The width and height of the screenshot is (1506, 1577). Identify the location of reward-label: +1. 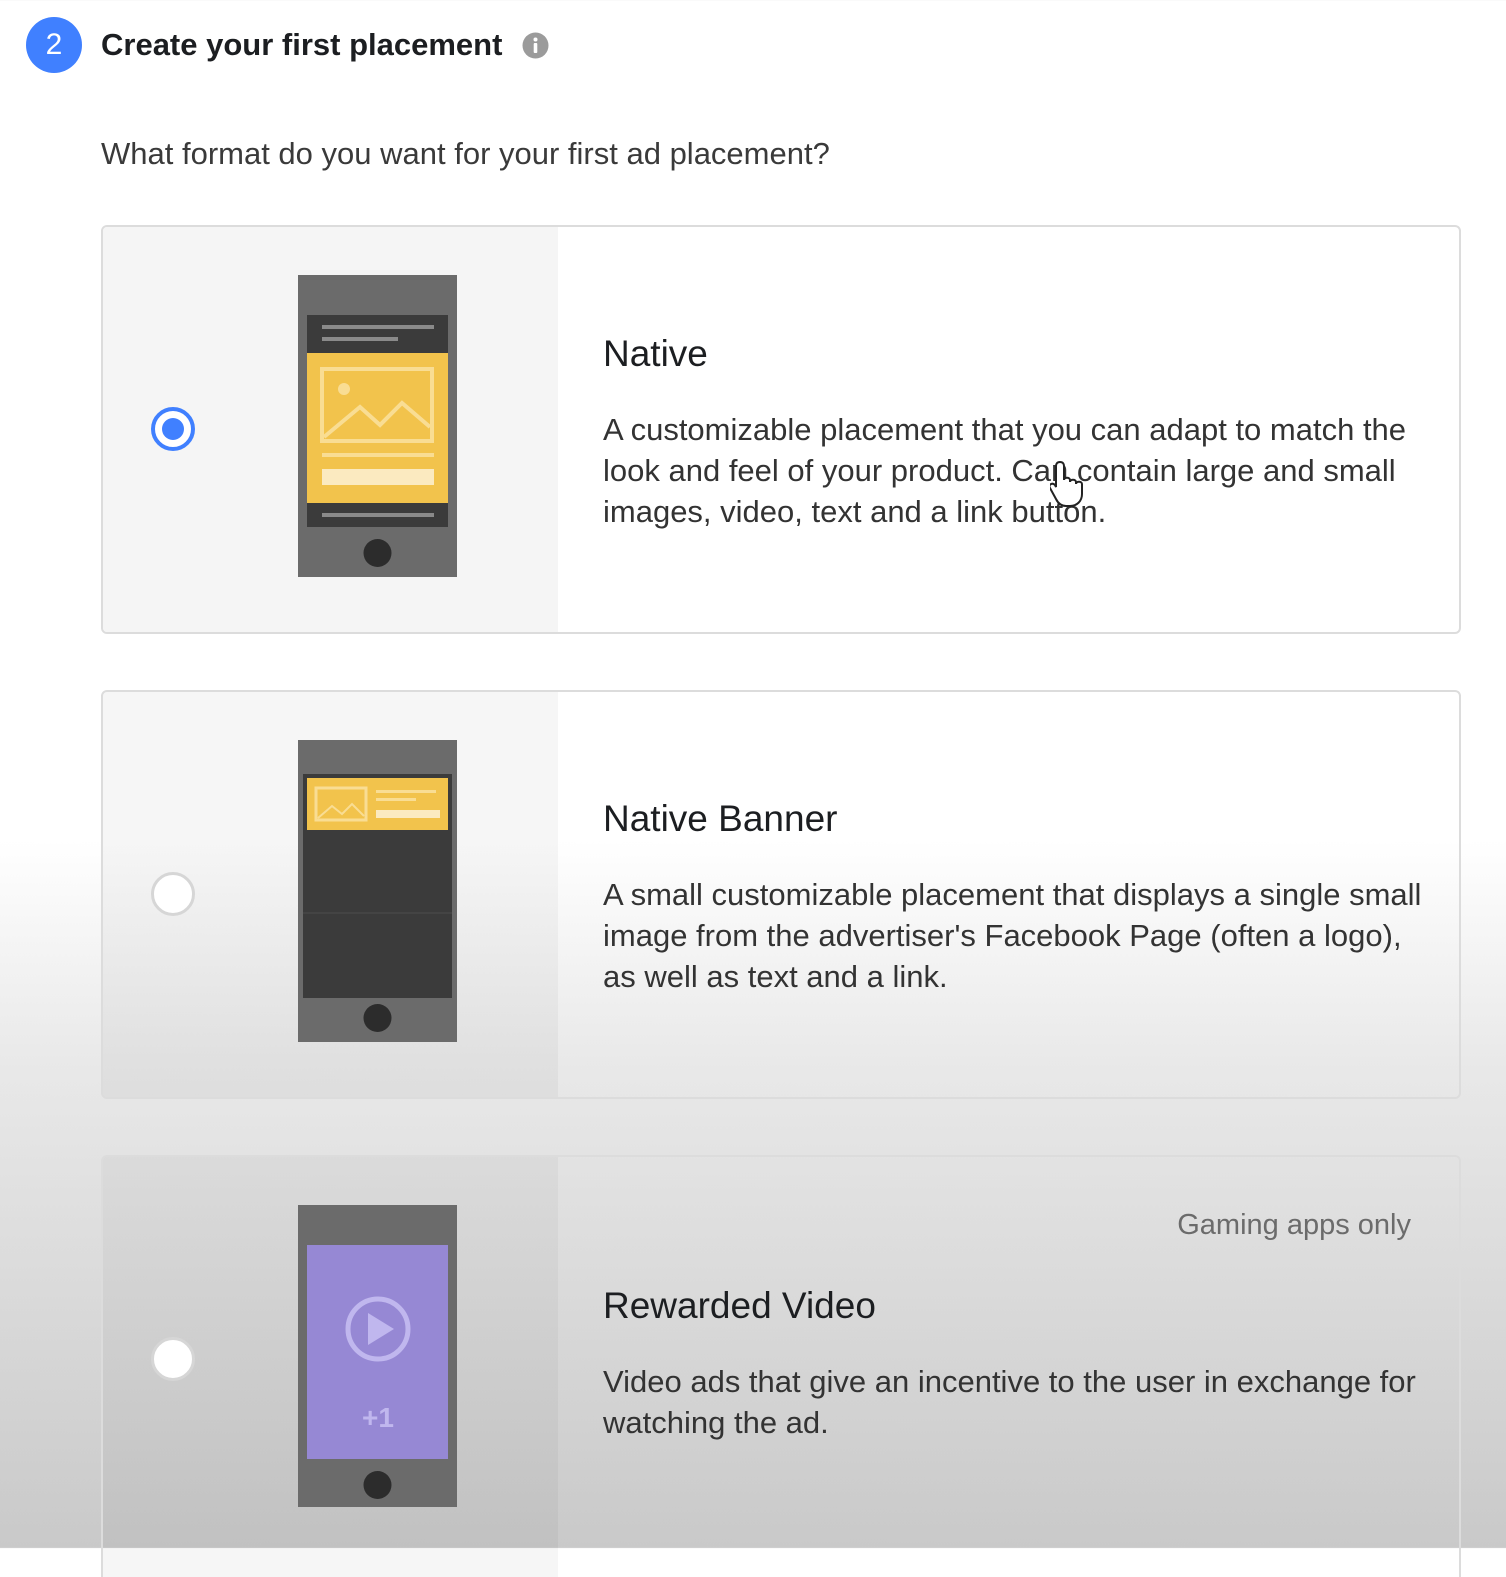
(378, 1417).